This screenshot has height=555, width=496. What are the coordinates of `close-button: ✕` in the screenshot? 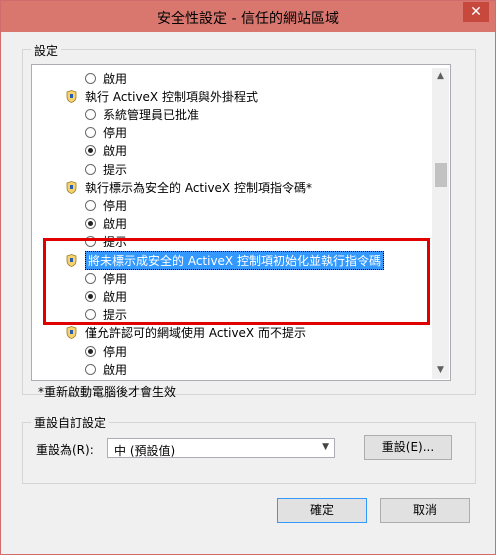 It's located at (476, 12).